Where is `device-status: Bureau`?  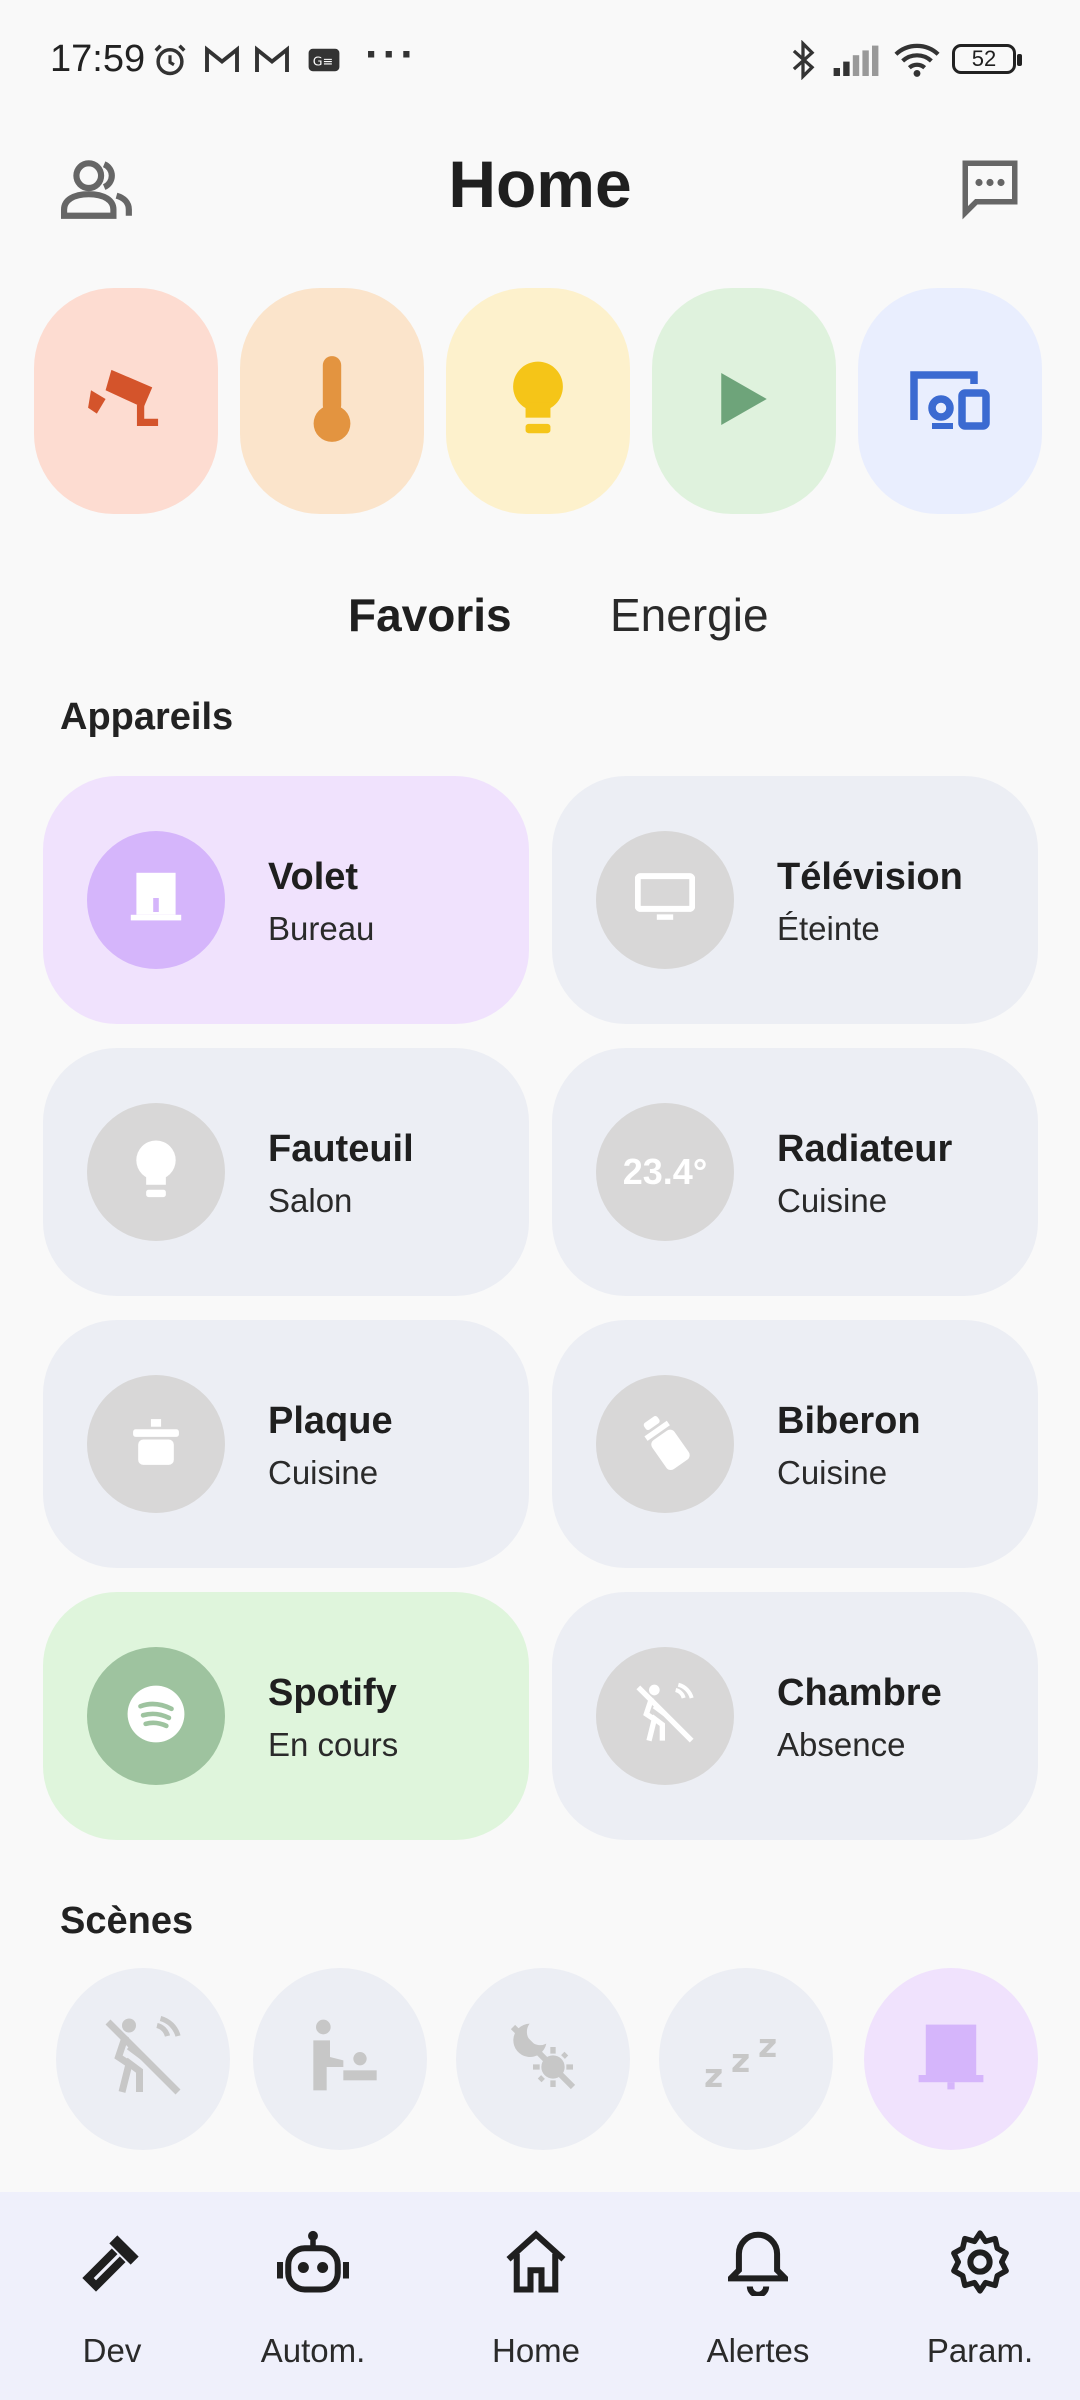
device-status: Bureau is located at coordinates (321, 928).